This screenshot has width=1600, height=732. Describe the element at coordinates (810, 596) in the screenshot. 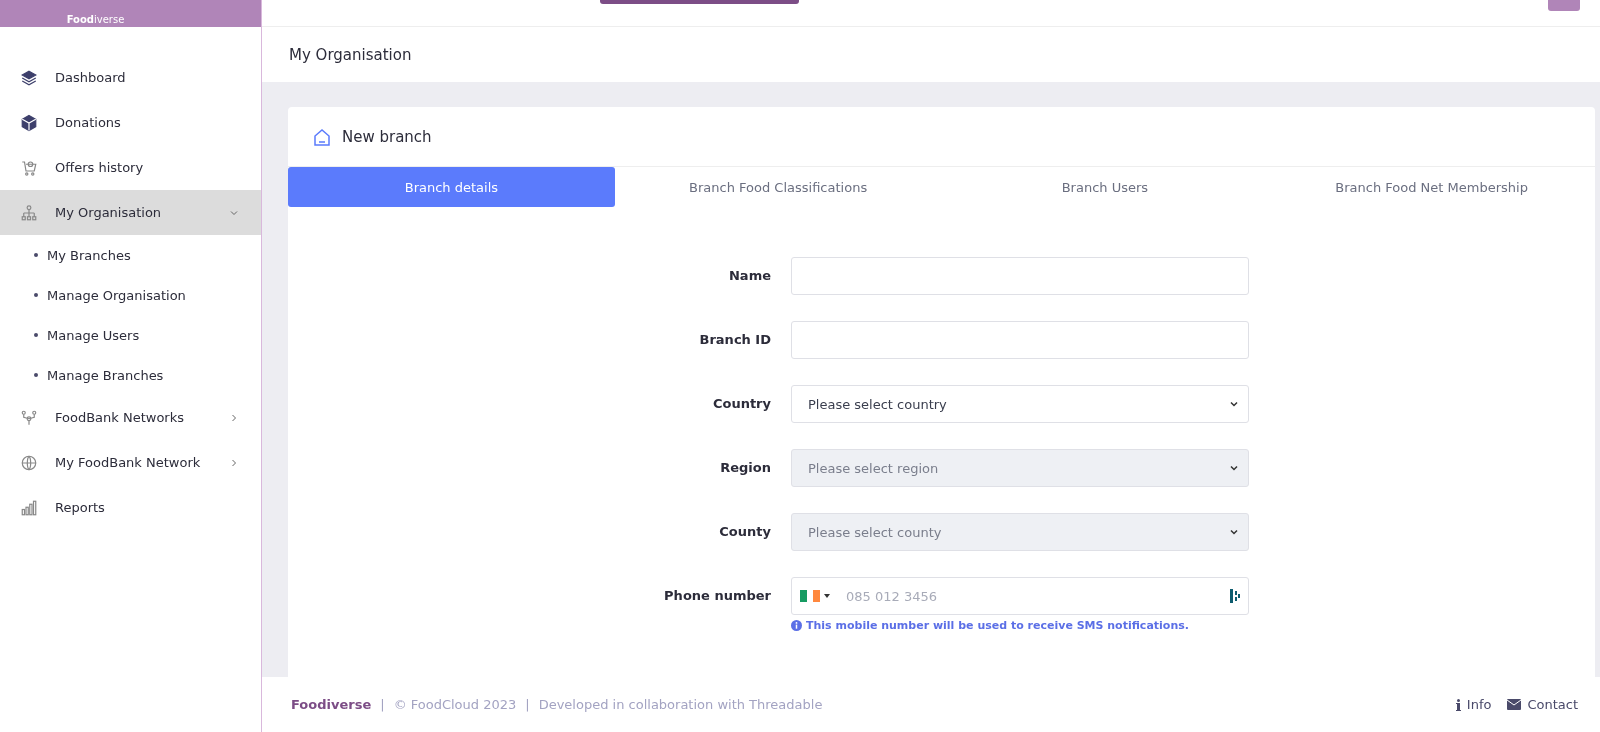

I see `flag-icon` at that location.